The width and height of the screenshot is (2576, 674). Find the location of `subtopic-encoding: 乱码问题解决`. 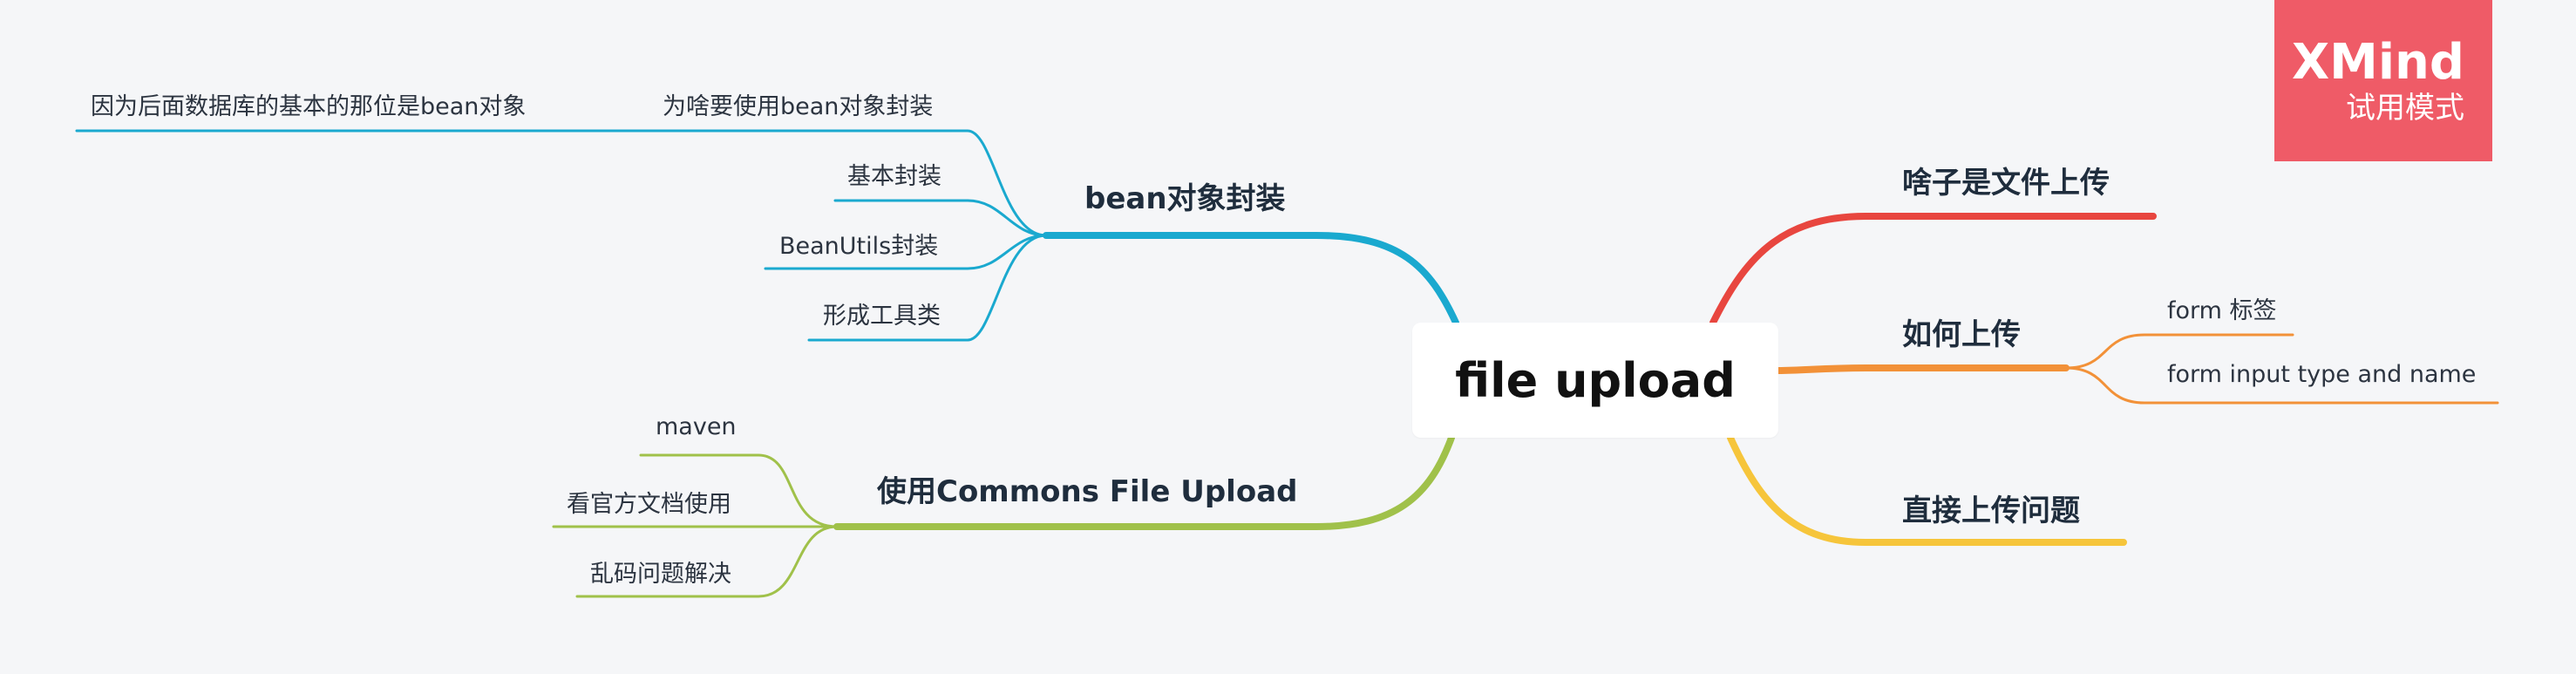

subtopic-encoding: 乱码问题解决 is located at coordinates (660, 572).